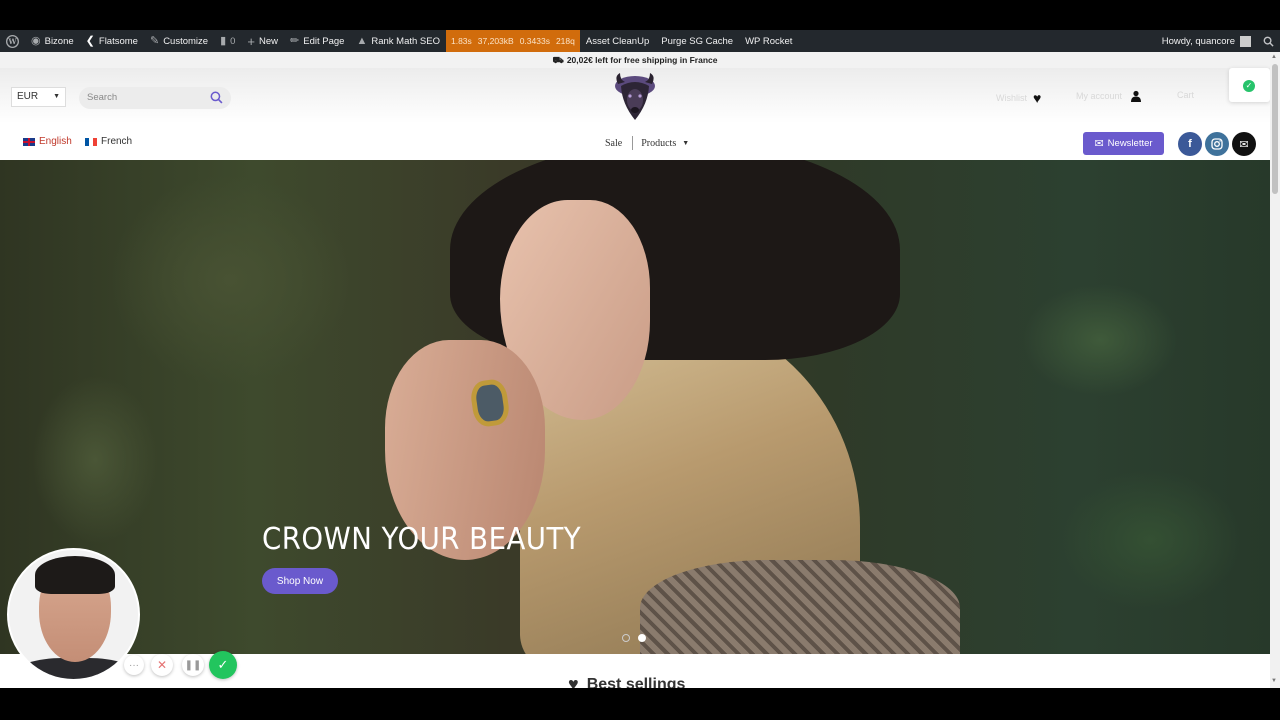 This screenshot has height=720, width=1280. Describe the element at coordinates (1011, 98) in the screenshot. I see `wishlist-label: Wishlist` at that location.